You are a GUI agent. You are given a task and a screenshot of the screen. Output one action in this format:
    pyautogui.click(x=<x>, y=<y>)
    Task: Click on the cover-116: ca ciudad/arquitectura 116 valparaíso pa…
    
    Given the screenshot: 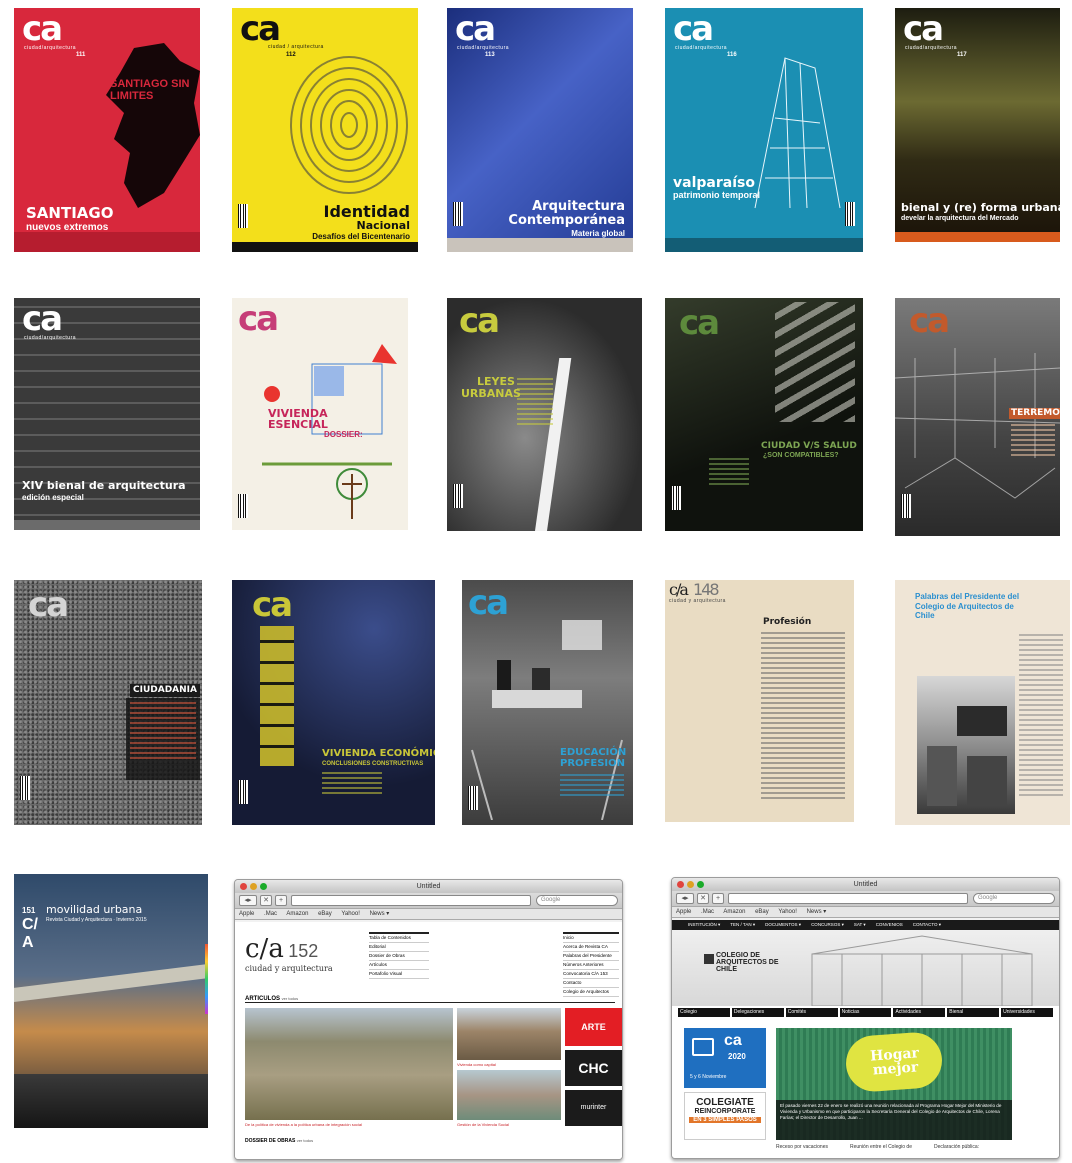 What is the action you would take?
    pyautogui.click(x=764, y=130)
    